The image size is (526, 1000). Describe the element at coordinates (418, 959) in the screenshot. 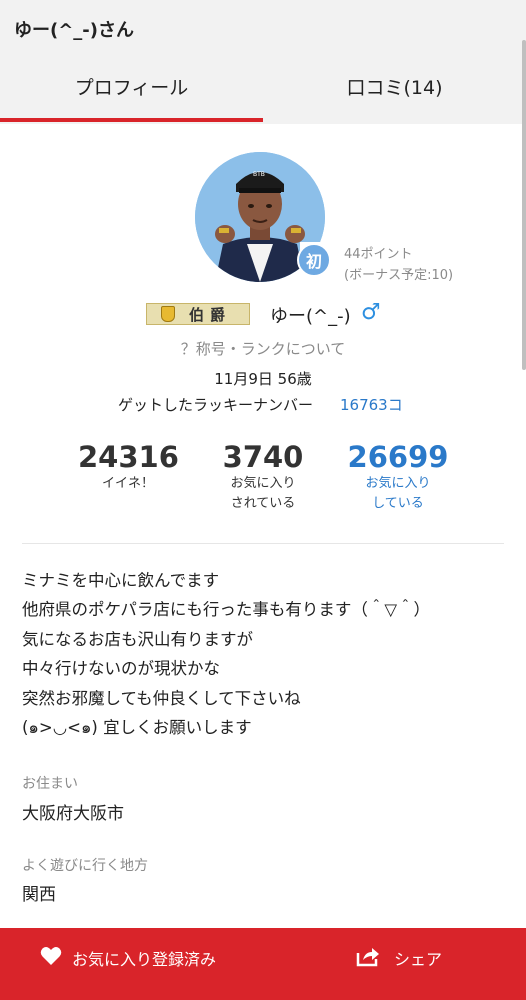

I see `share-button-label: シェア` at that location.